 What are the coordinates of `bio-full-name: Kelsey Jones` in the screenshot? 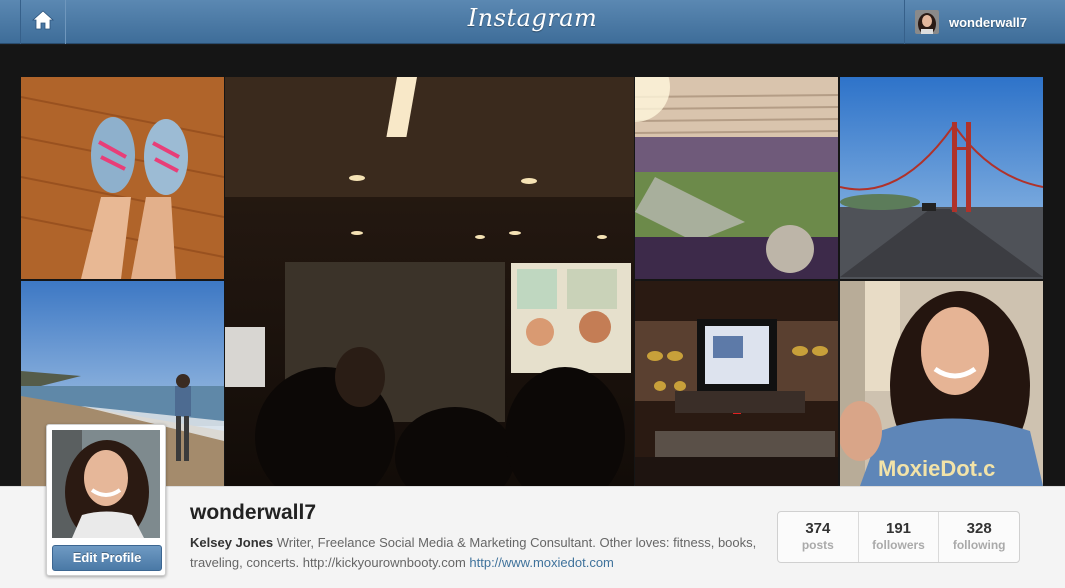 It's located at (232, 542).